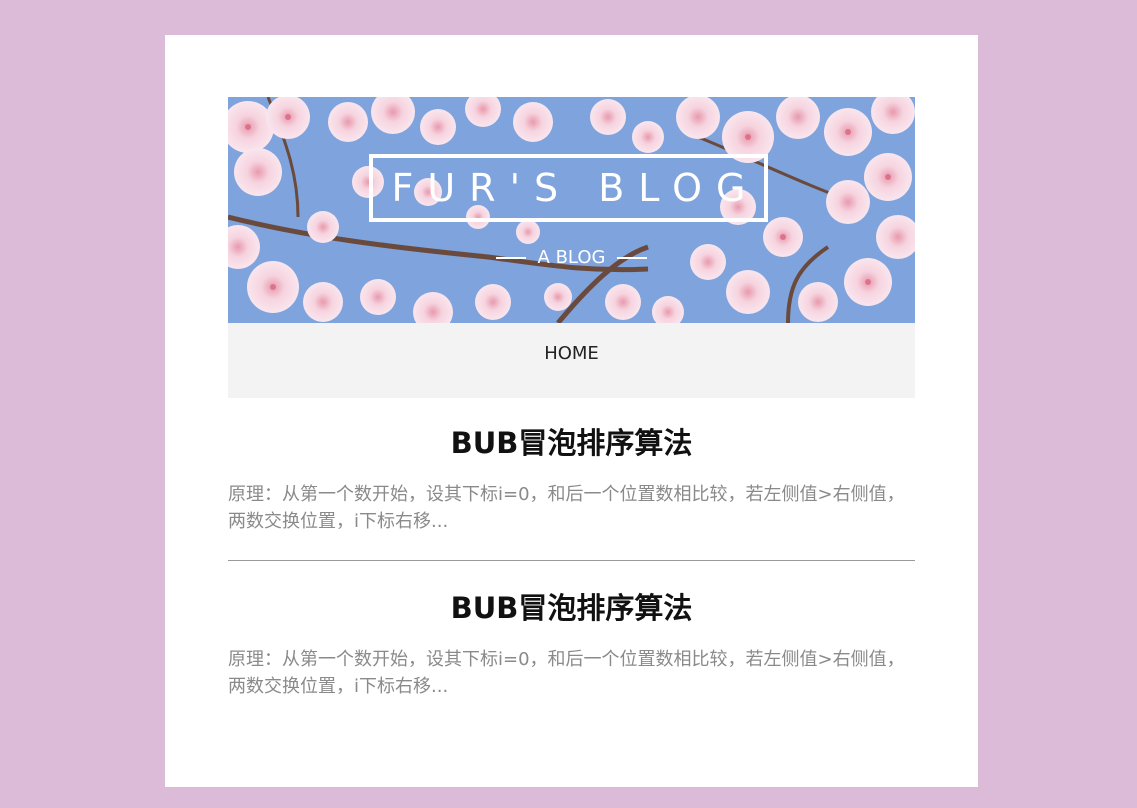 The height and width of the screenshot is (808, 1137). What do you see at coordinates (510, 258) in the screenshot?
I see `subtitle-dash-left` at bounding box center [510, 258].